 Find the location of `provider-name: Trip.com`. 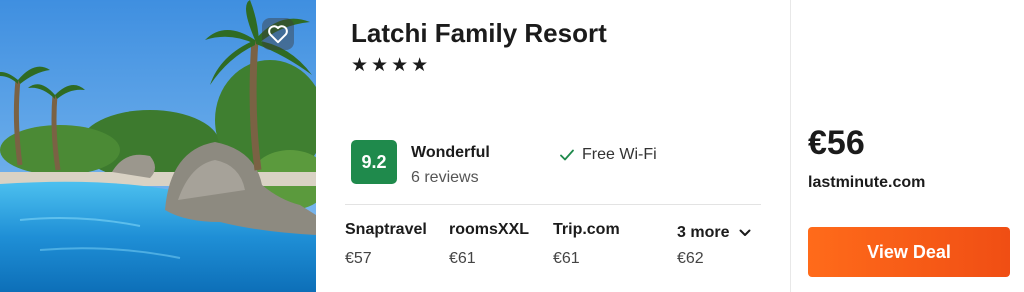

provider-name: Trip.com is located at coordinates (586, 229).